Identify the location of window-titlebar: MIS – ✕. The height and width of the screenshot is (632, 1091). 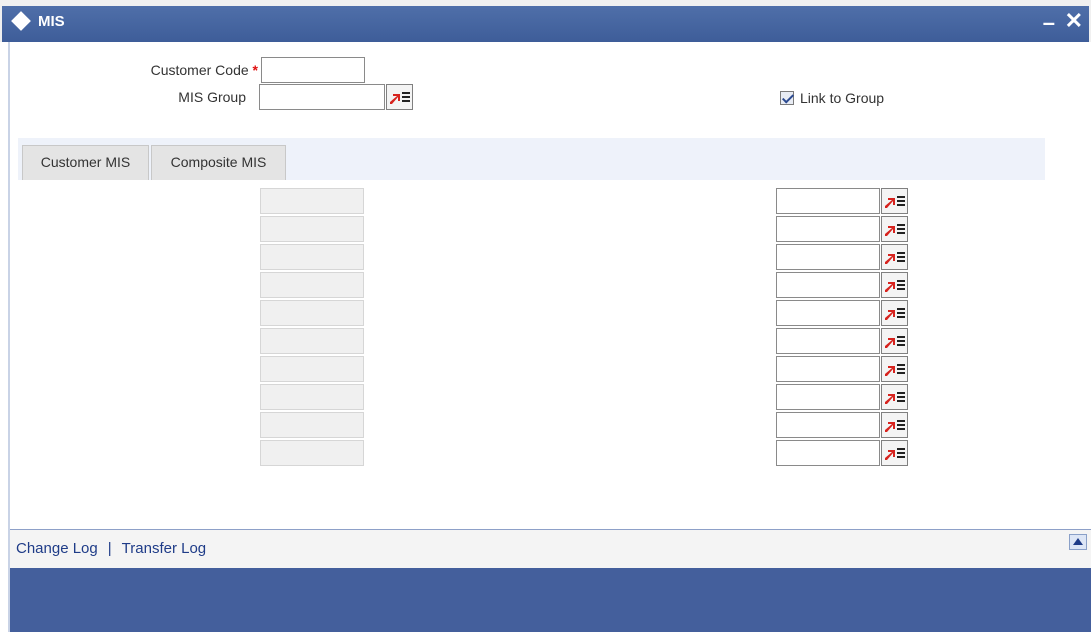
(545, 21).